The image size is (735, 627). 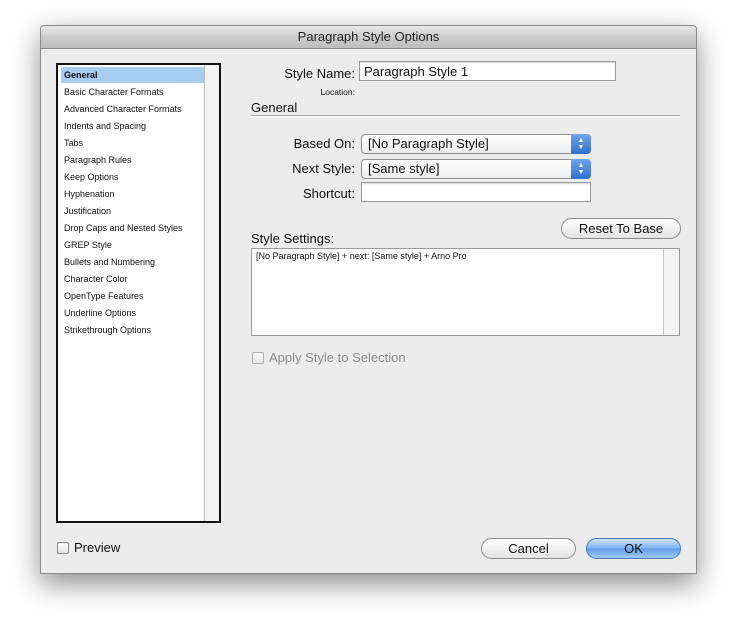 What do you see at coordinates (139, 313) in the screenshot?
I see `sidebar-item-underline-options: Underline Options` at bounding box center [139, 313].